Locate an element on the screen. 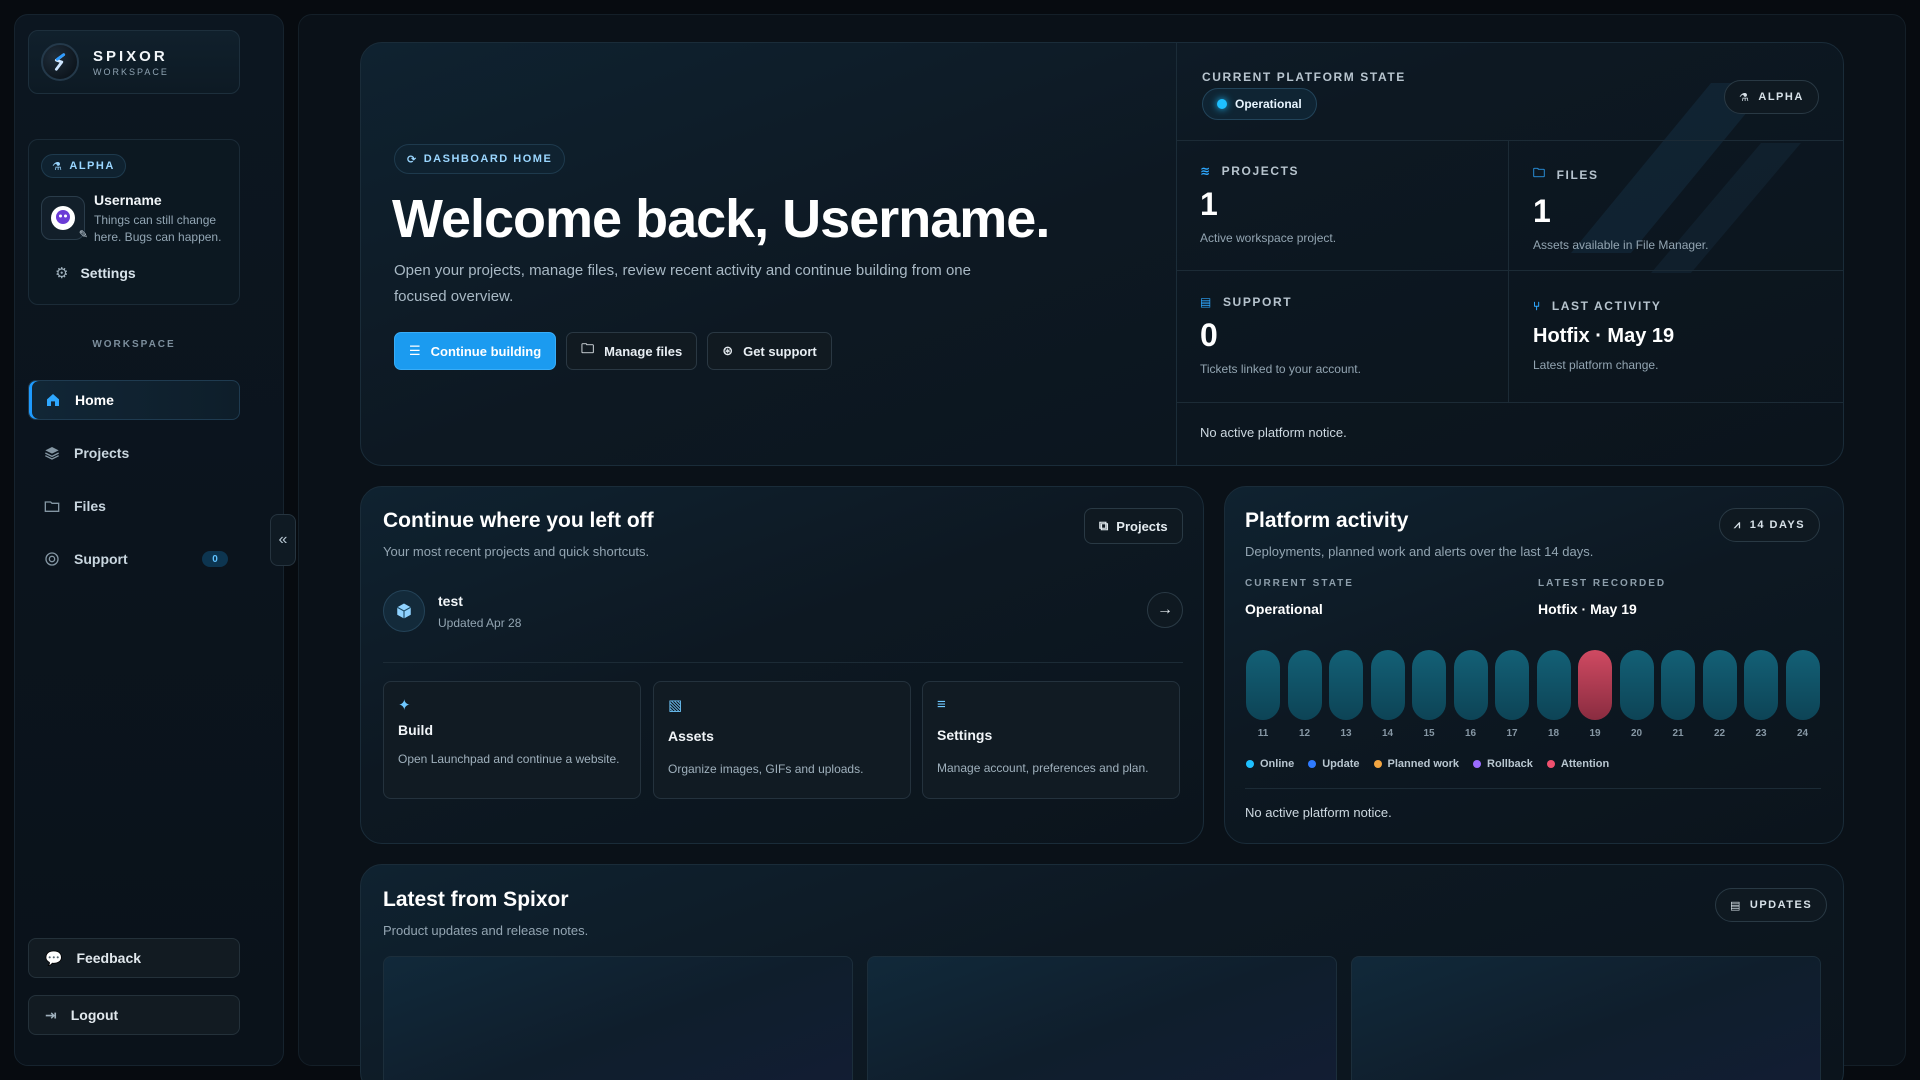 This screenshot has width=1920, height=1080. project-name: test is located at coordinates (450, 601).